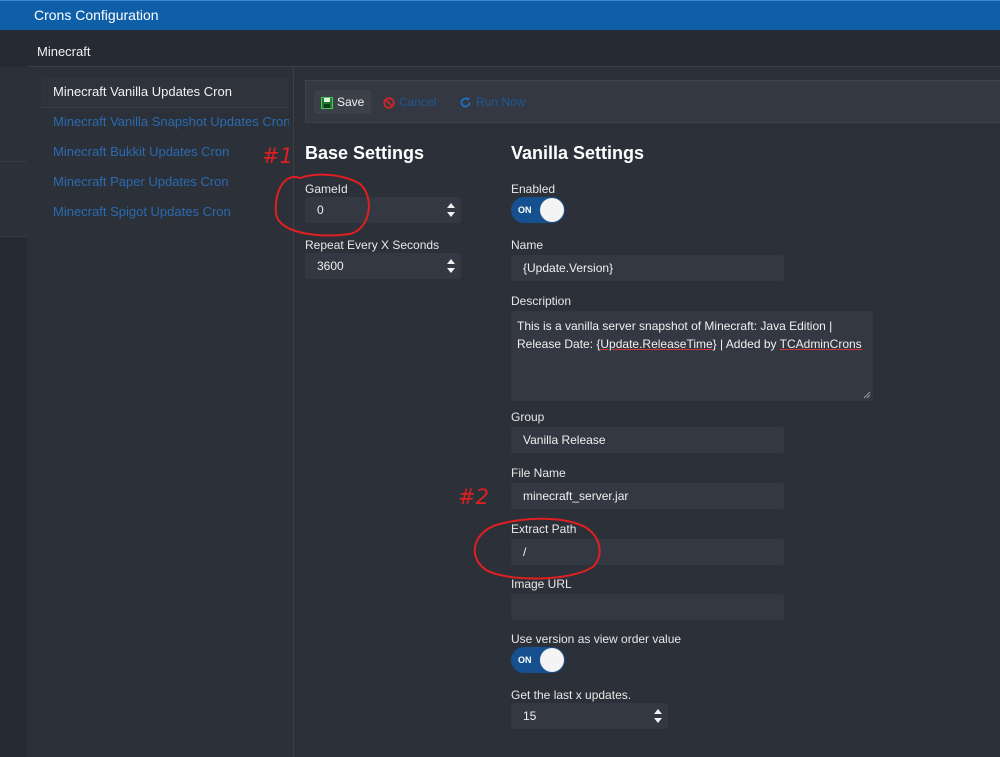  What do you see at coordinates (513, 52) in the screenshot?
I see `tab-minecraft: Minecraft` at bounding box center [513, 52].